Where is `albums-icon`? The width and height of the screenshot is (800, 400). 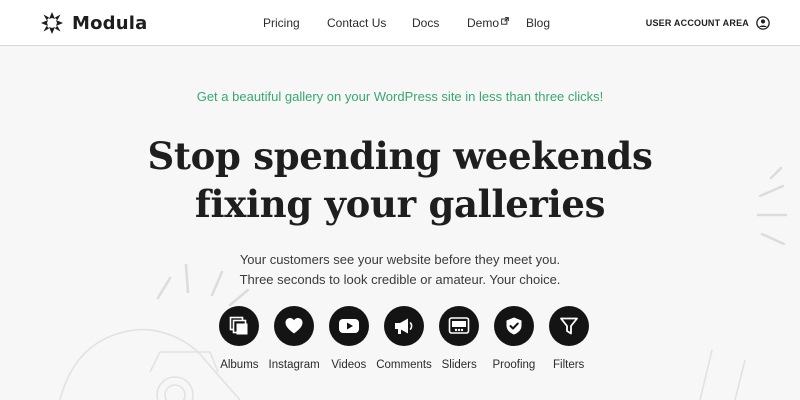
albums-icon is located at coordinates (239, 326).